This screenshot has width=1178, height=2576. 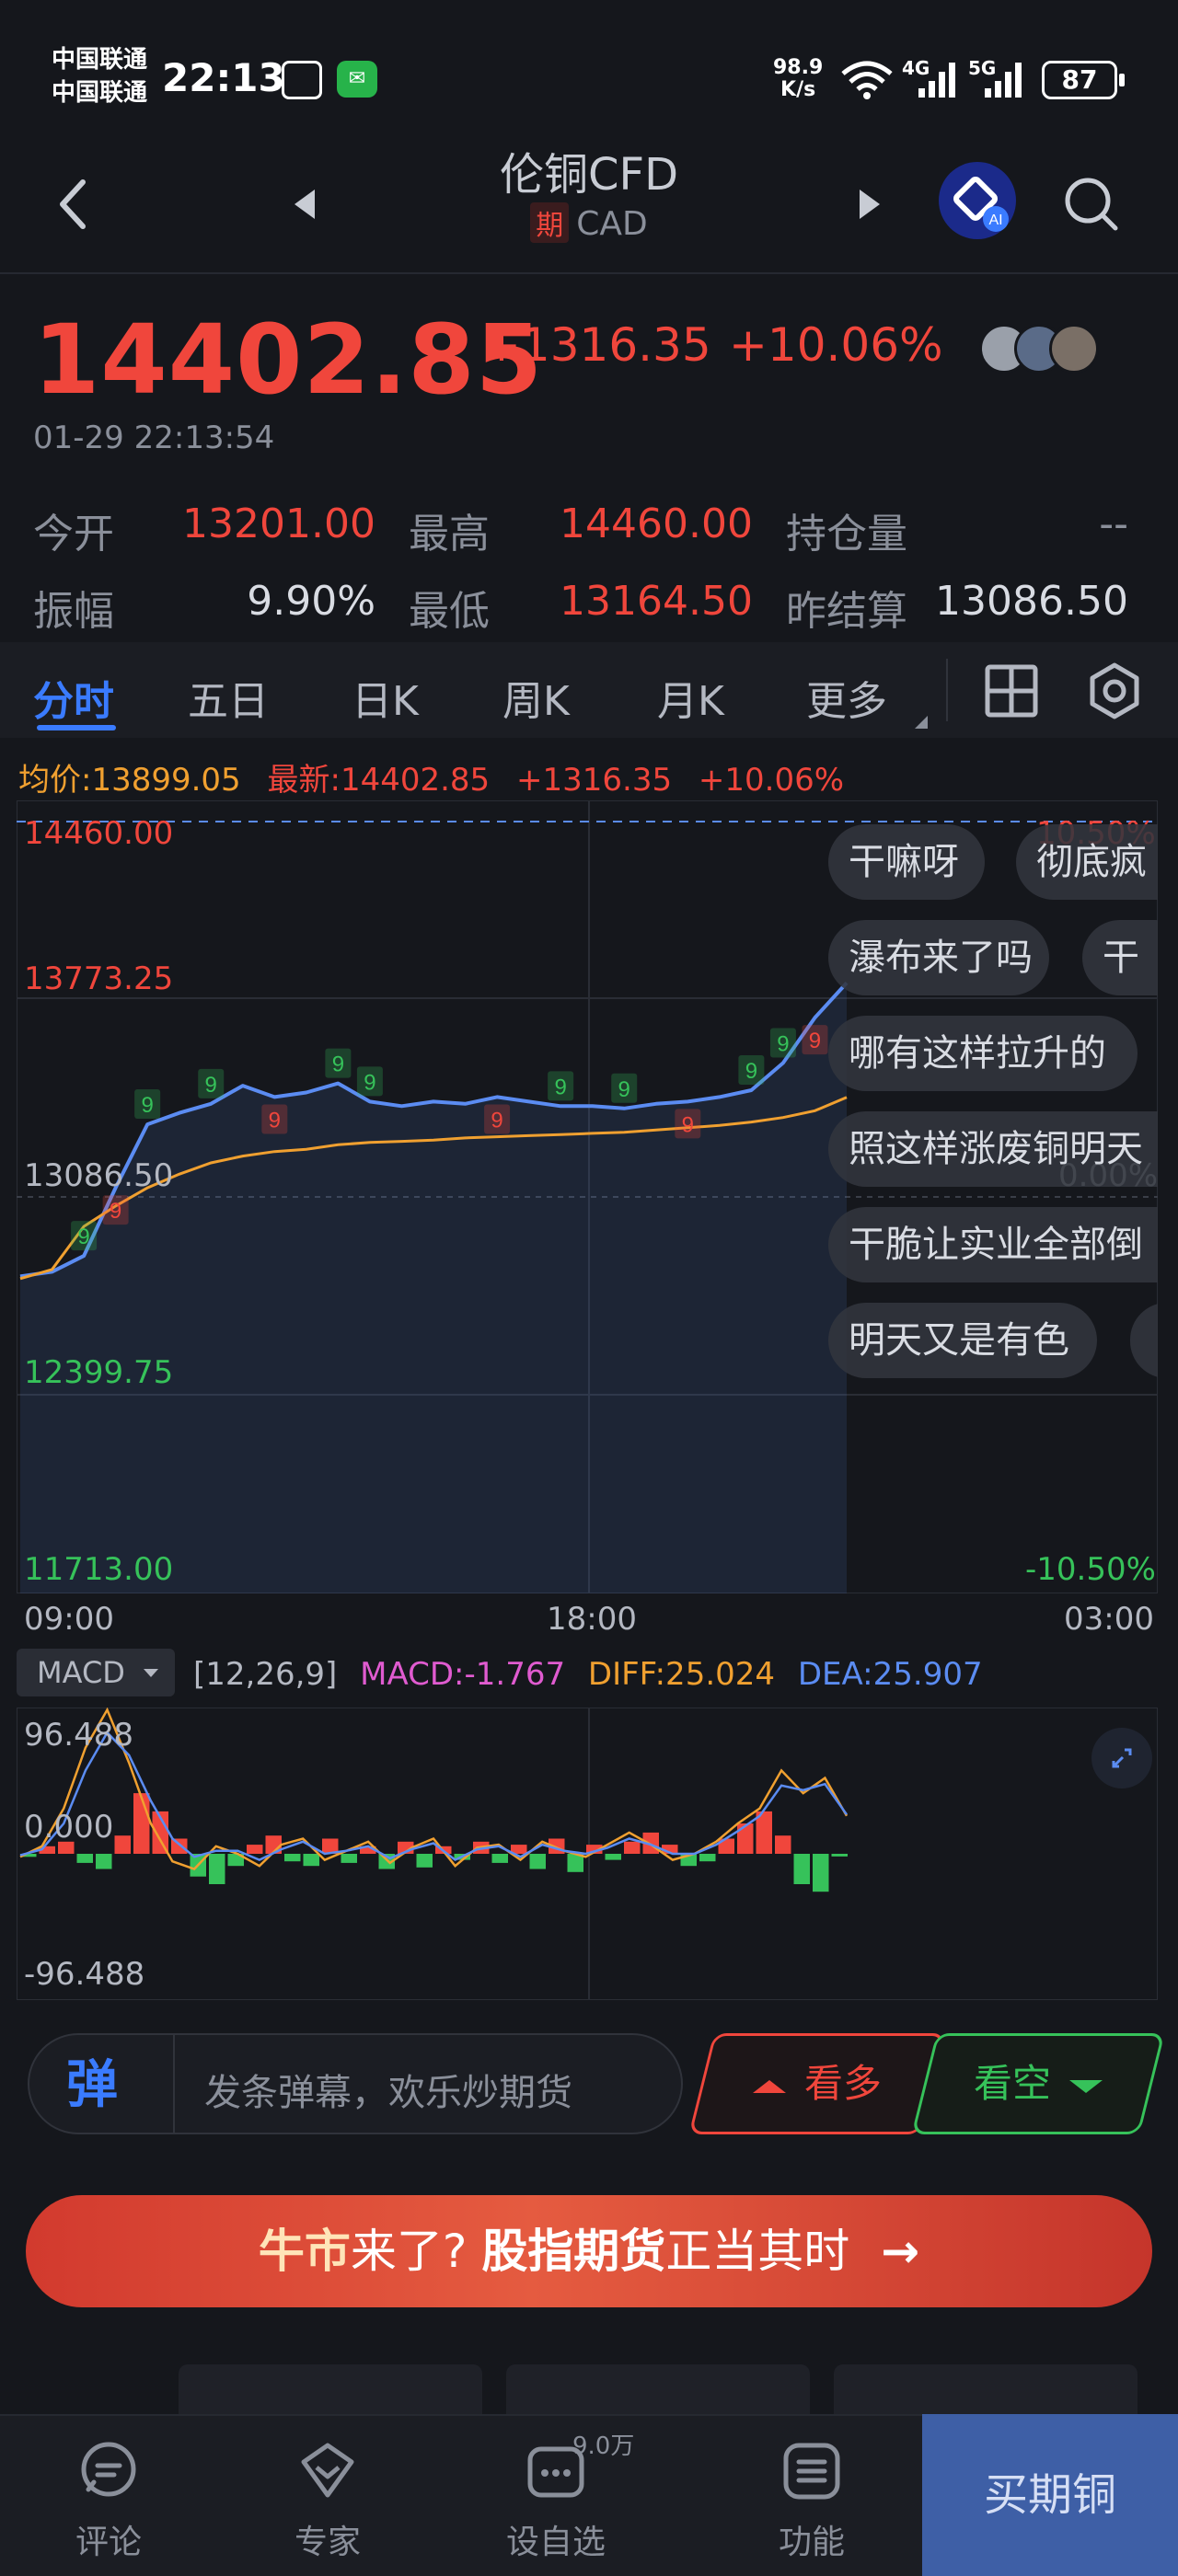 What do you see at coordinates (1091, 204) in the screenshot?
I see `search-icon` at bounding box center [1091, 204].